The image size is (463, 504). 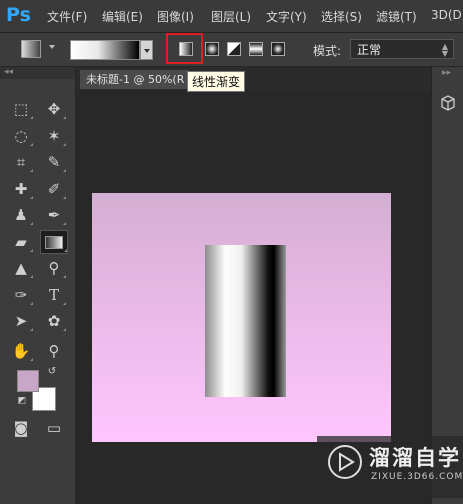 I want to click on custom-shape-tool-icon: ✿, so click(x=54, y=321).